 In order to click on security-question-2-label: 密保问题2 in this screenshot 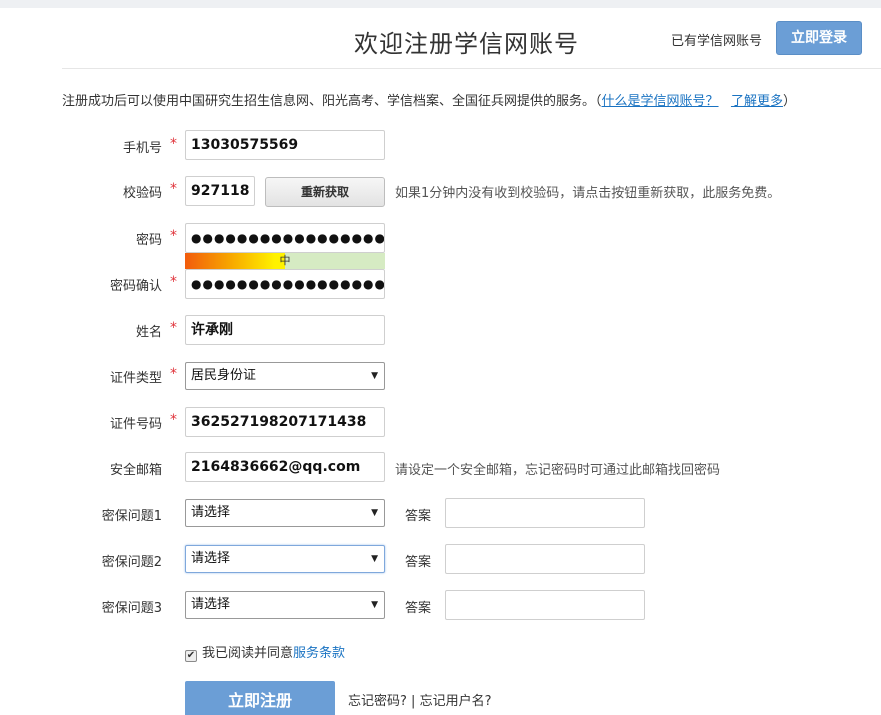, I will do `click(131, 562)`.